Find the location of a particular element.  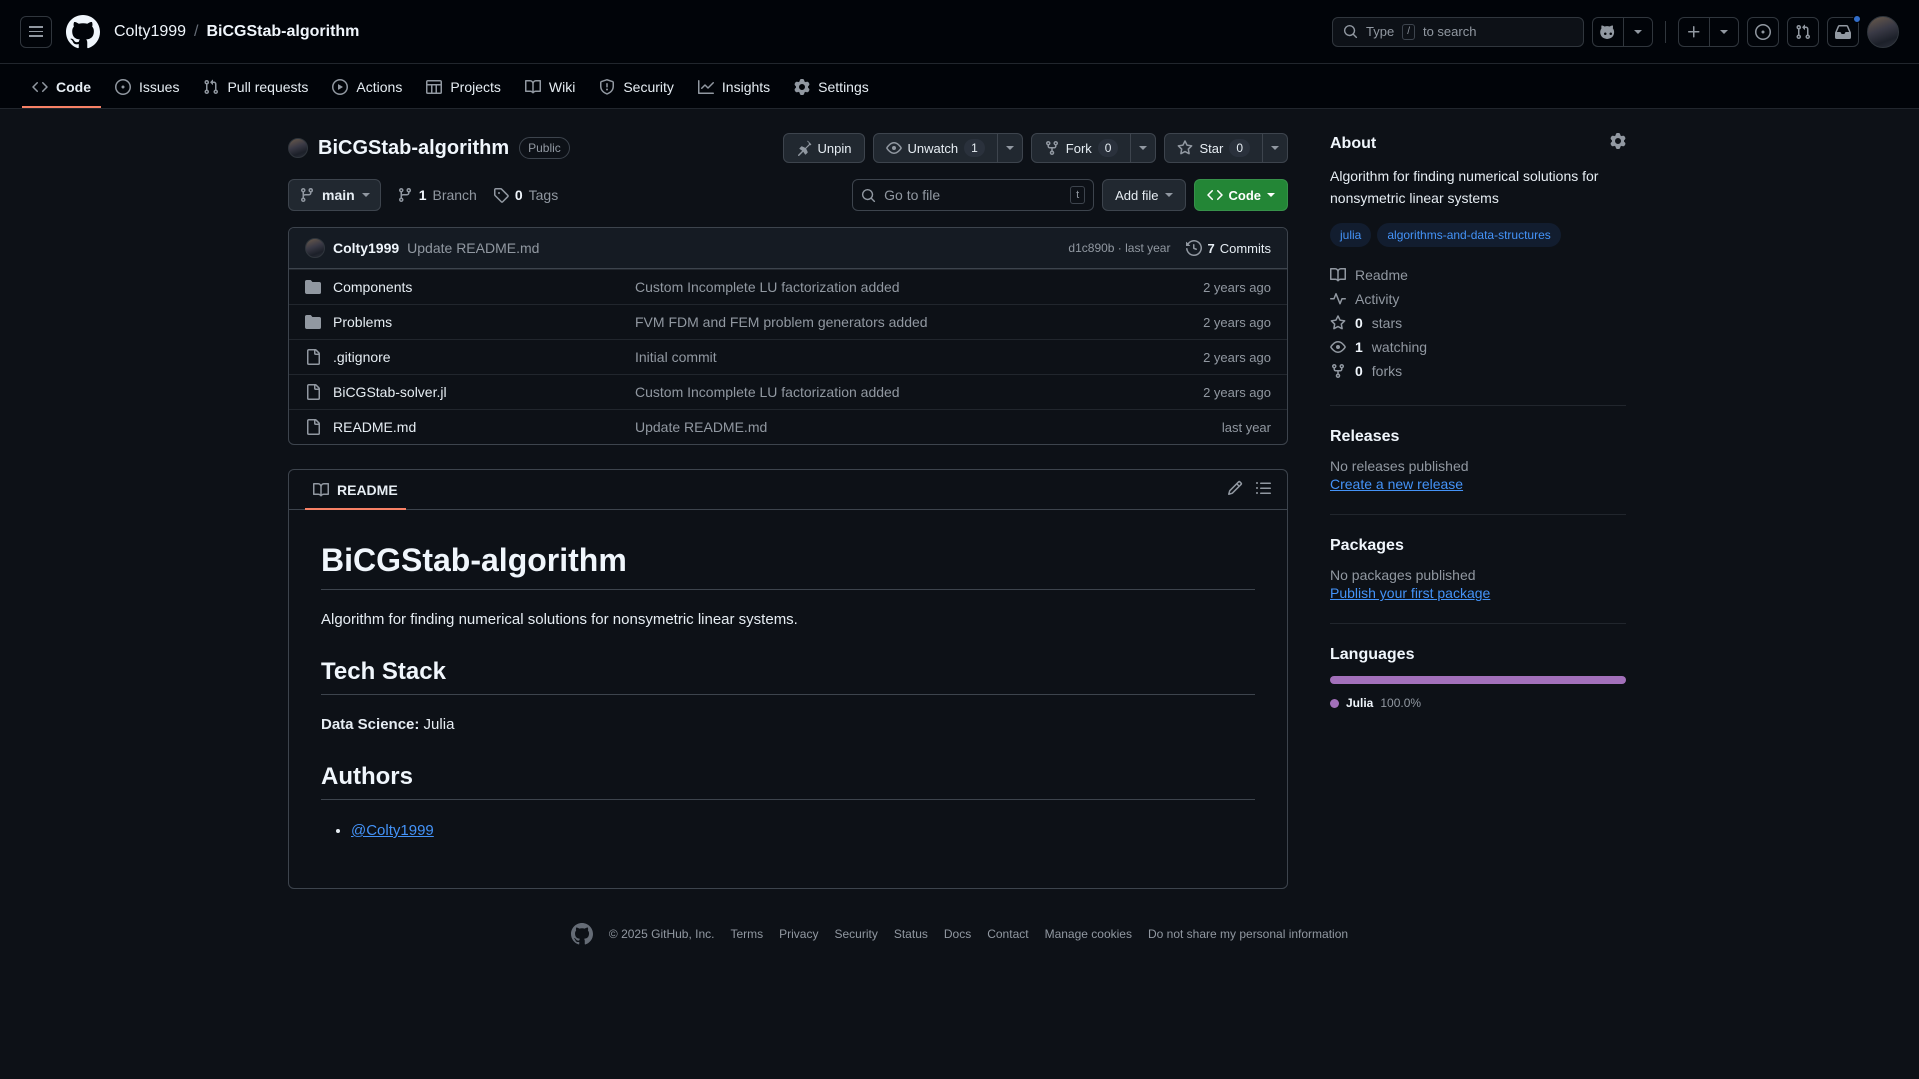

notifications-icon is located at coordinates (1844, 30).